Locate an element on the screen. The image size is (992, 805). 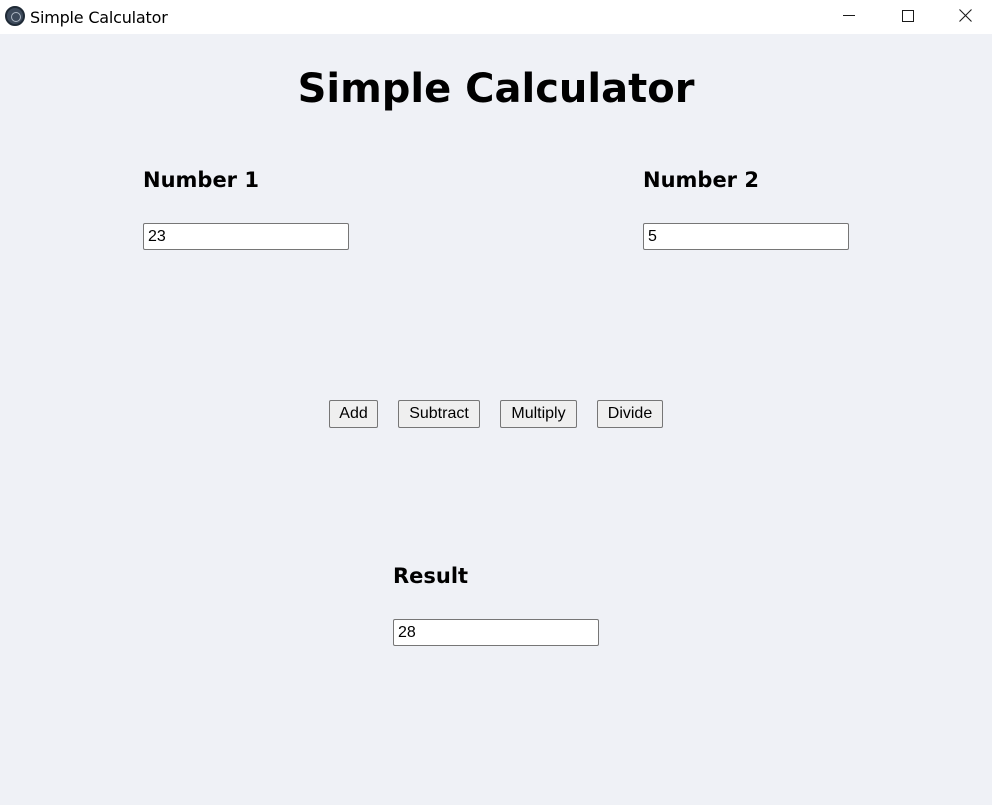
result-field is located at coordinates (496, 632).